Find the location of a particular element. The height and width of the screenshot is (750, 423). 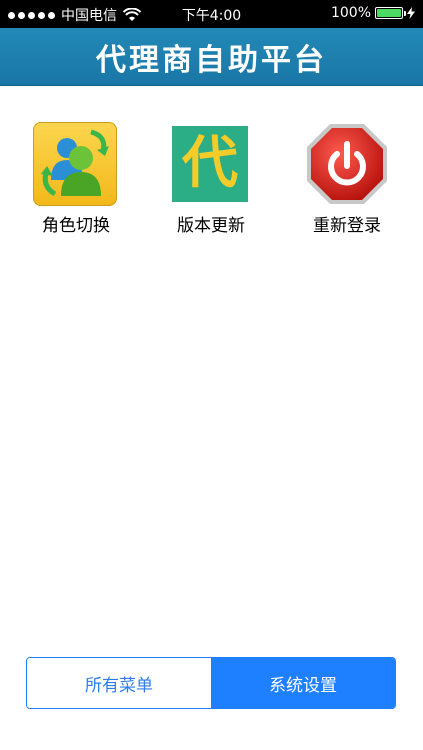

grid-item-version-update: 代 版本更新 is located at coordinates (211, 181).